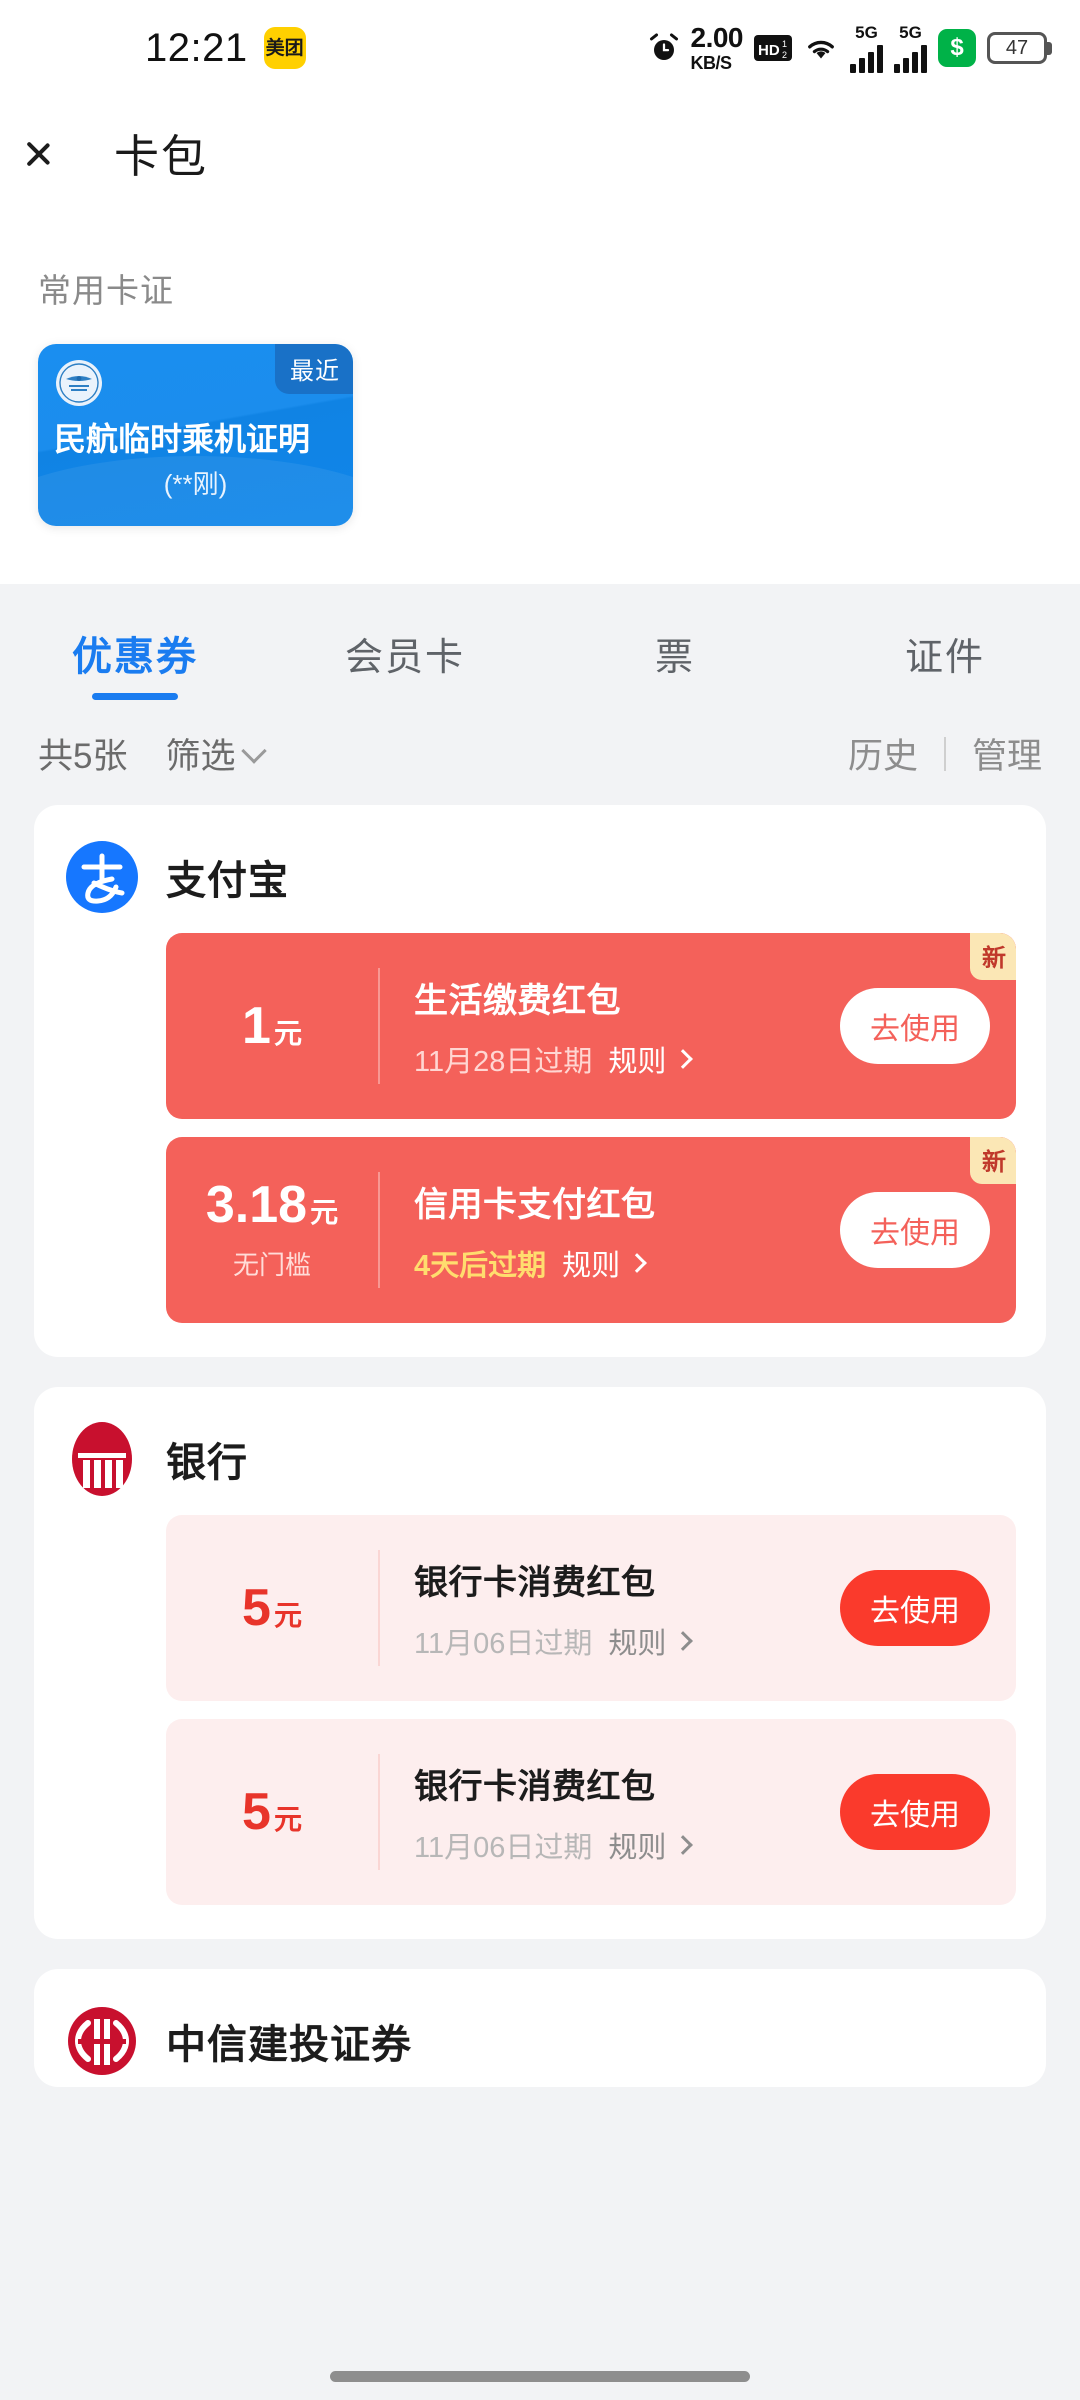  Describe the element at coordinates (540, 2376) in the screenshot. I see `home-indicator` at that location.